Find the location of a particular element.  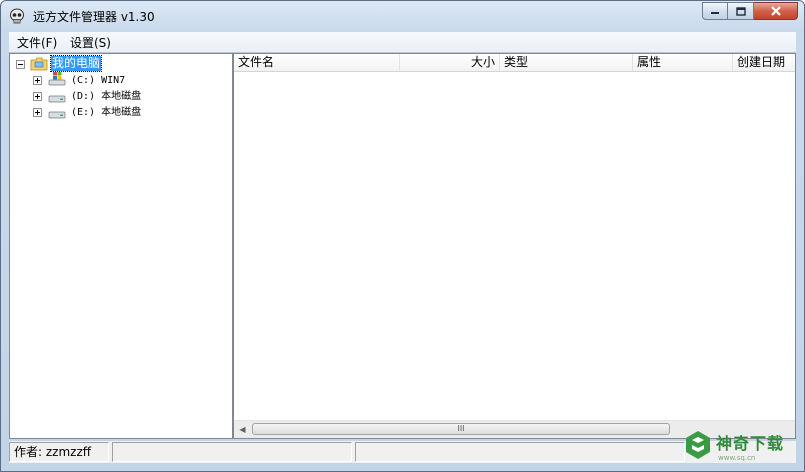

minimize-button is located at coordinates (715, 11).